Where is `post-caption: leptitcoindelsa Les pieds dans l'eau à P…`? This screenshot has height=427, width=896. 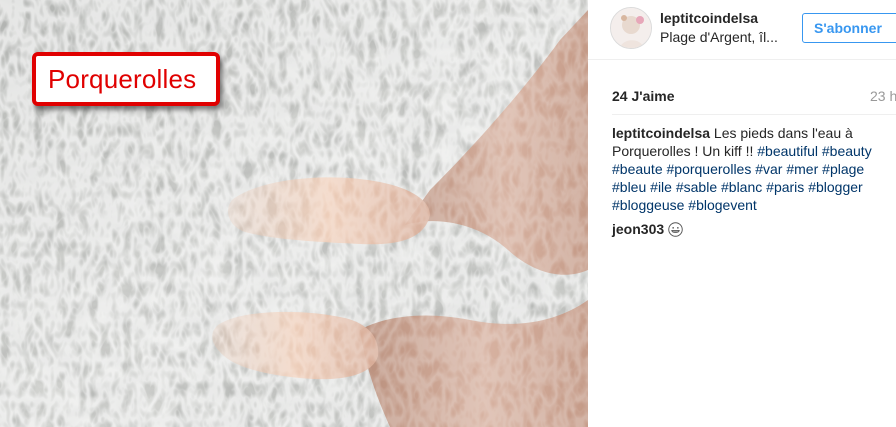
post-caption: leptitcoindelsa Les pieds dans l'eau à P… is located at coordinates (754, 169).